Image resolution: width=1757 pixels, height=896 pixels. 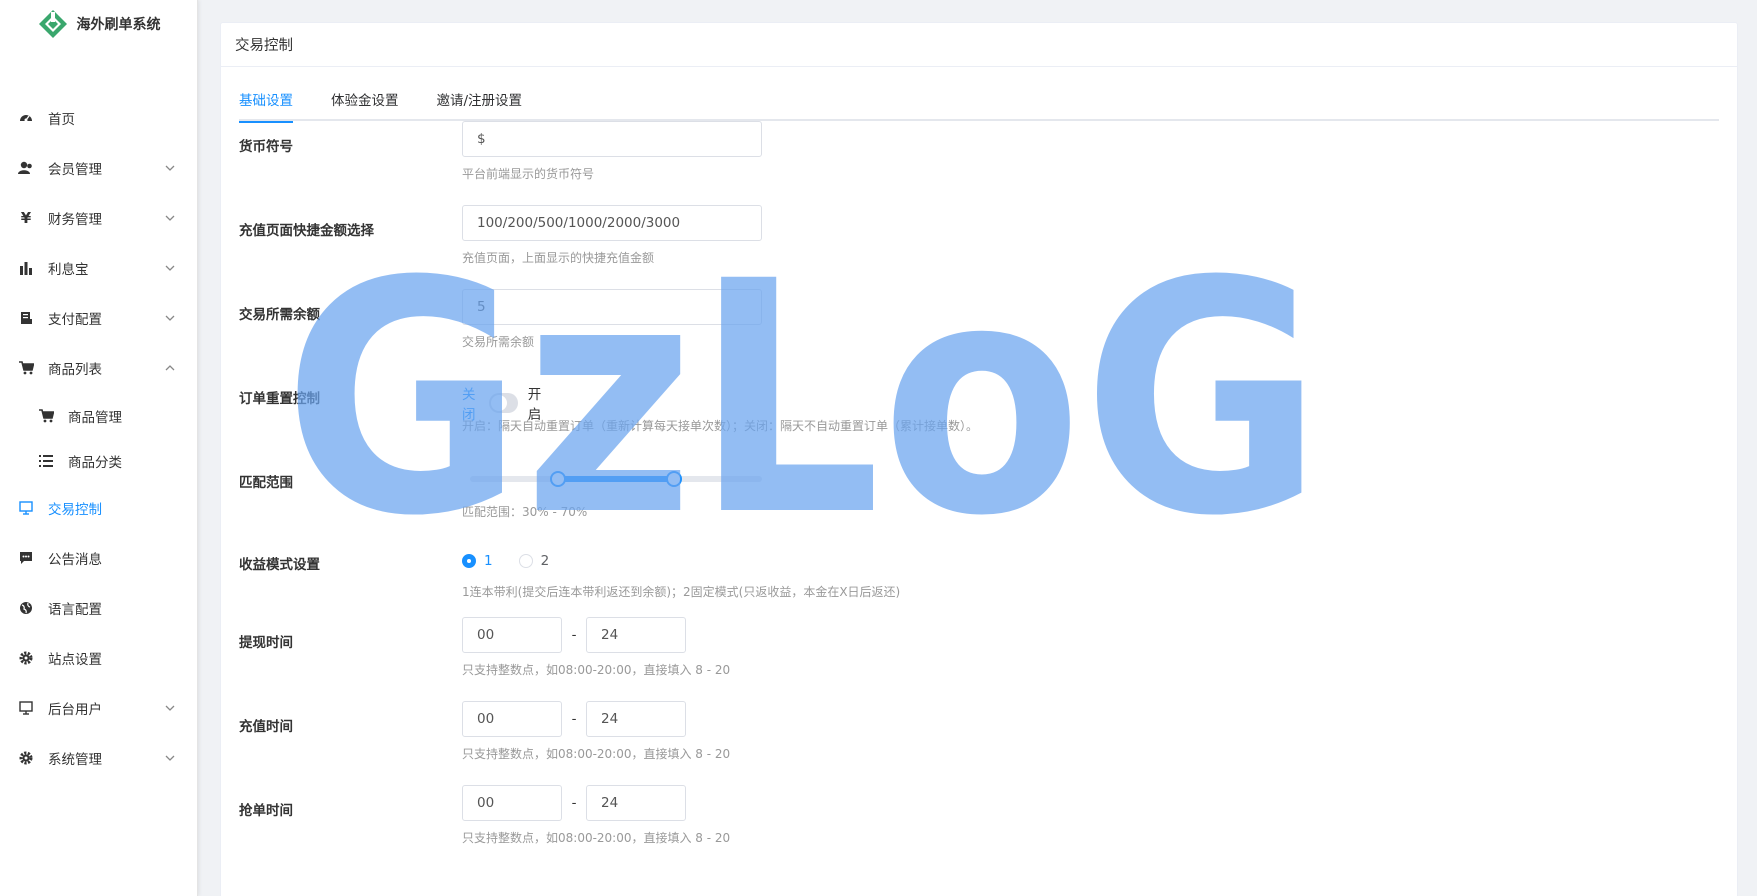 I want to click on brand-logo-icon, so click(x=52, y=24).